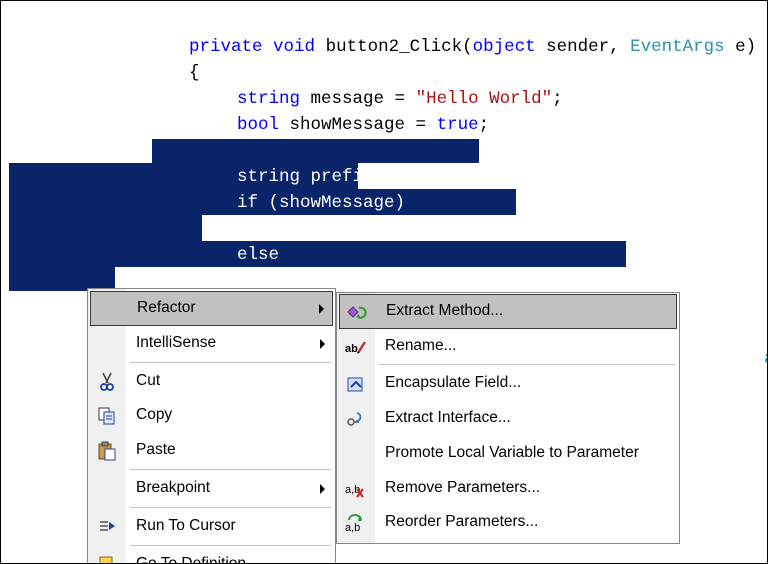 Image resolution: width=768 pixels, height=564 pixels. I want to click on menu-item-paste: Paste, so click(211, 450).